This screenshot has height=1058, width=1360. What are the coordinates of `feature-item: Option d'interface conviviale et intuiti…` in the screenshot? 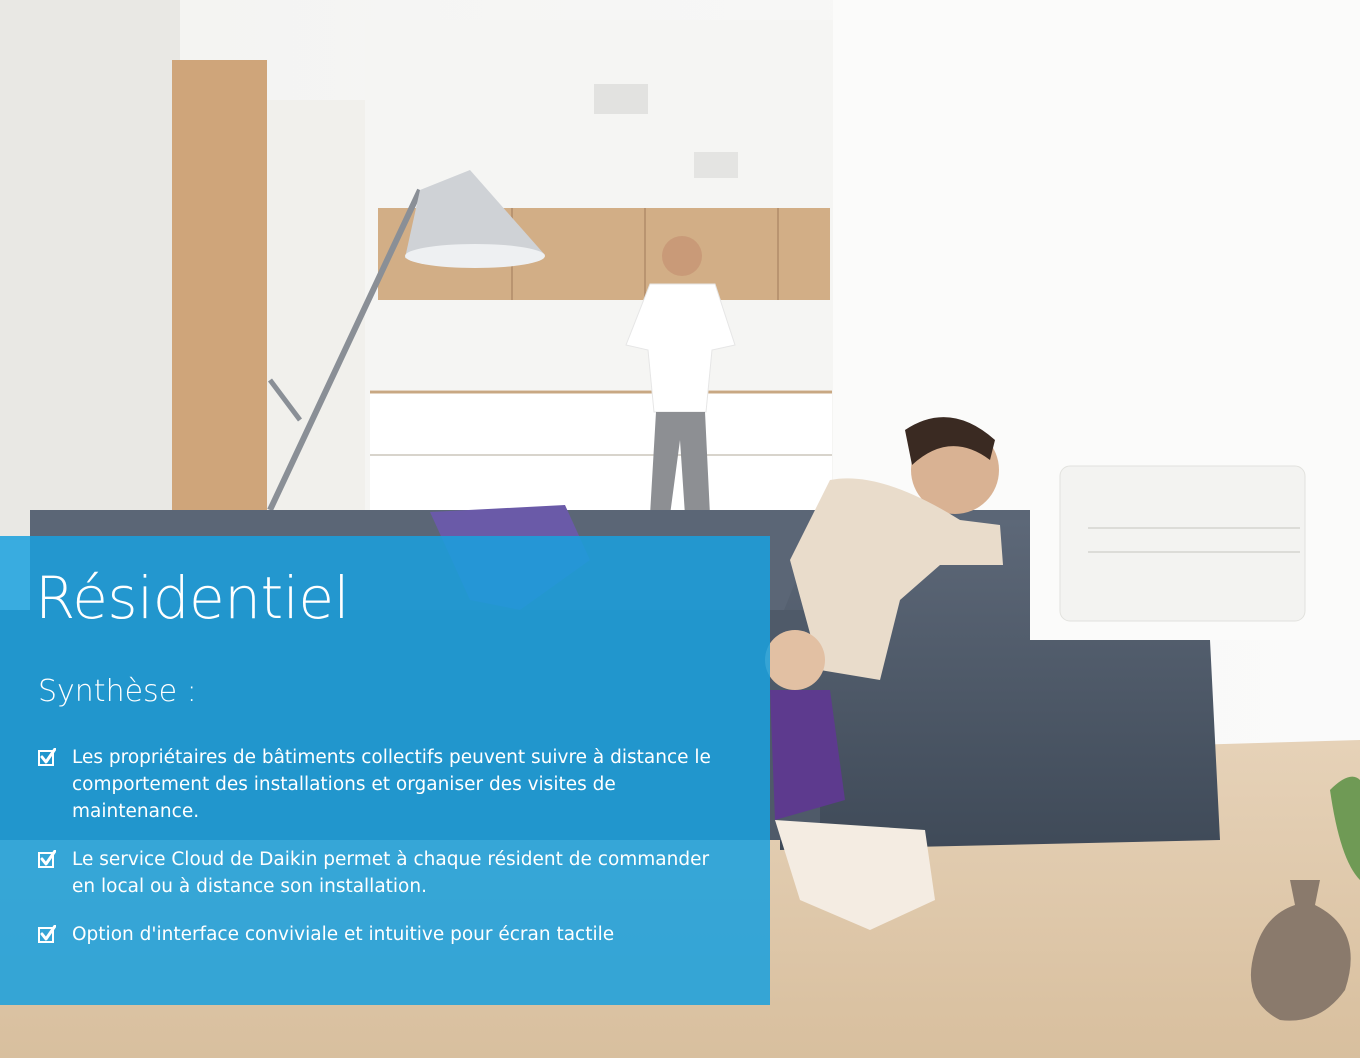 It's located at (389, 934).